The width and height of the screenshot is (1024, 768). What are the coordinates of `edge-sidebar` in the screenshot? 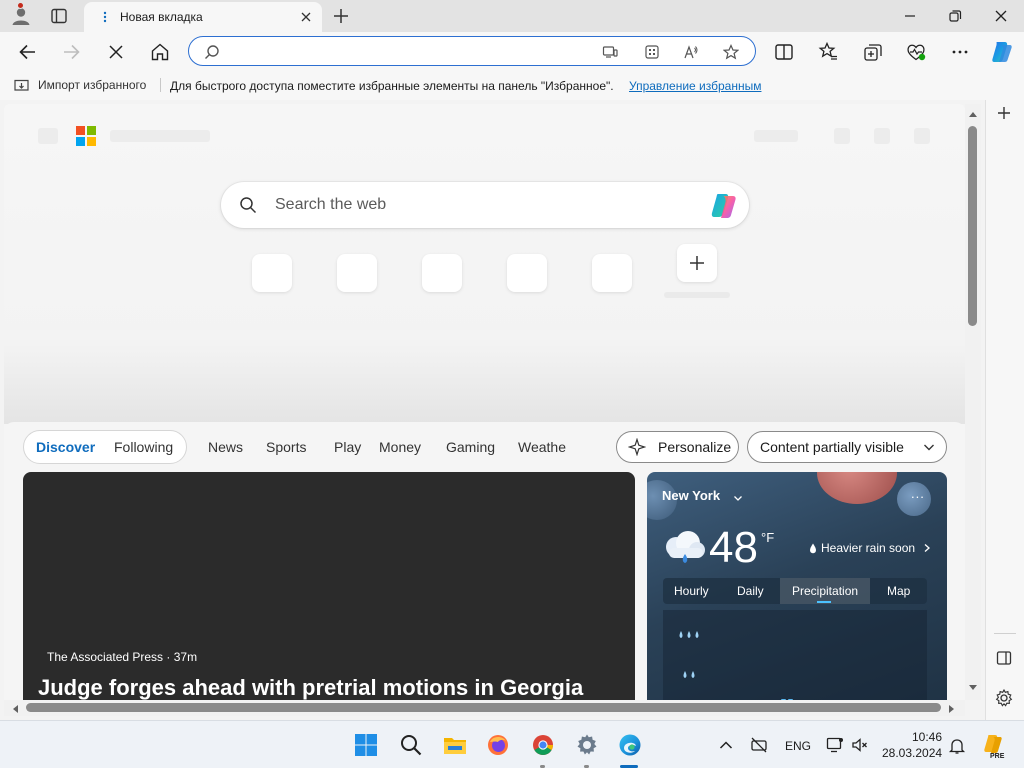 It's located at (1004, 410).